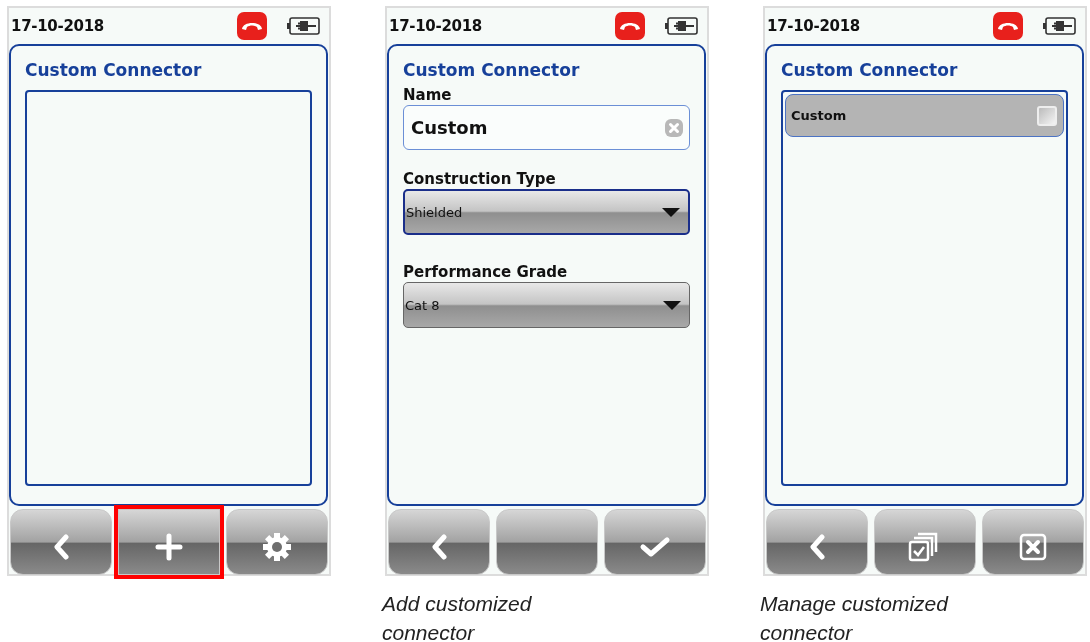 Image resolution: width=1090 pixels, height=642 pixels. I want to click on checkbox, so click(1047, 115).